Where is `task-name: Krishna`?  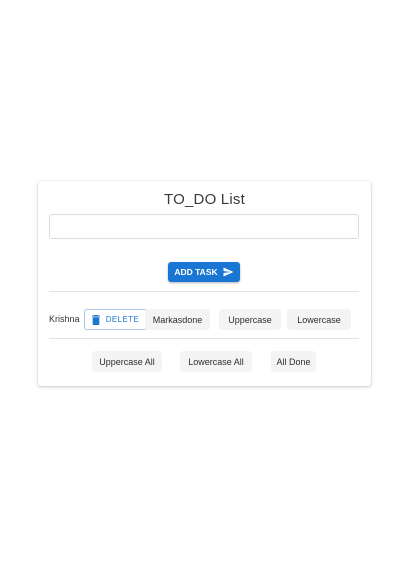 task-name: Krishna is located at coordinates (64, 319).